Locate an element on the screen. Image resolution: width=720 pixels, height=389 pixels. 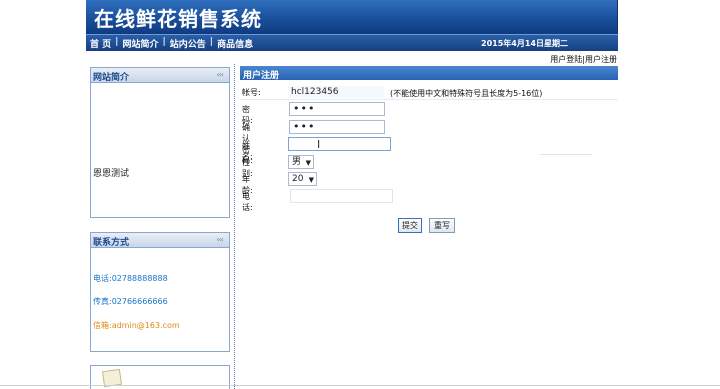
text-cursor-icon: I is located at coordinates (319, 144).